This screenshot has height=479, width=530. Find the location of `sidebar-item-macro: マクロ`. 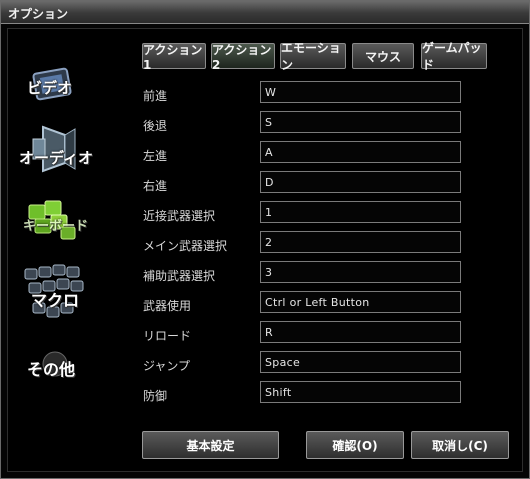

sidebar-item-macro: マクロ is located at coordinates (50, 293).